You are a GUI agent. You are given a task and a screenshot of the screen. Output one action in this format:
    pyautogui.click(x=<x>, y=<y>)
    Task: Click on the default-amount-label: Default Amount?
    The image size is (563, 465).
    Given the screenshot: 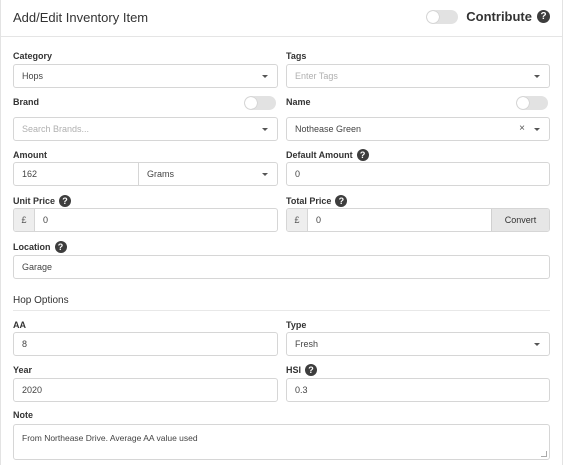 What is the action you would take?
    pyautogui.click(x=327, y=155)
    